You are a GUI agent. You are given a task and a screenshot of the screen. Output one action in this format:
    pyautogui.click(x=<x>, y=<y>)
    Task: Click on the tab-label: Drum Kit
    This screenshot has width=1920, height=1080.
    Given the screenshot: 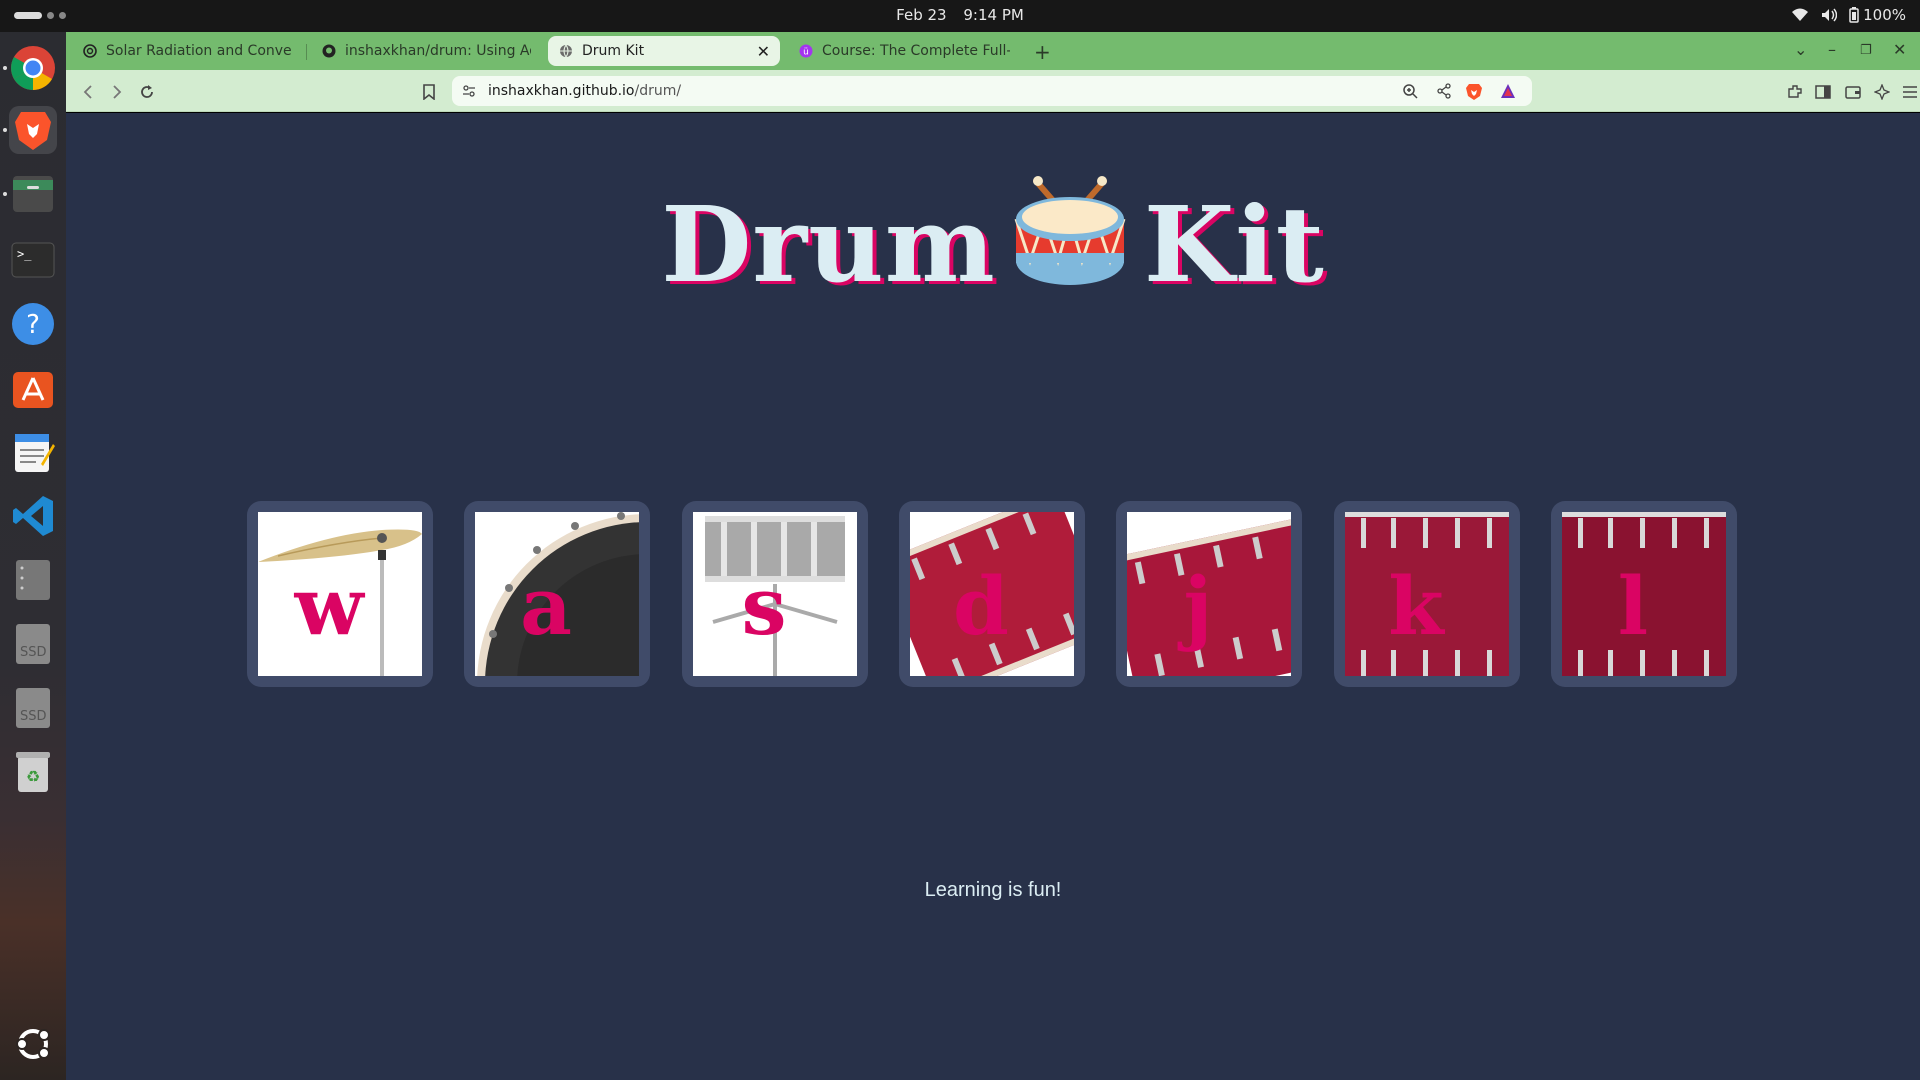 What is the action you would take?
    pyautogui.click(x=613, y=51)
    